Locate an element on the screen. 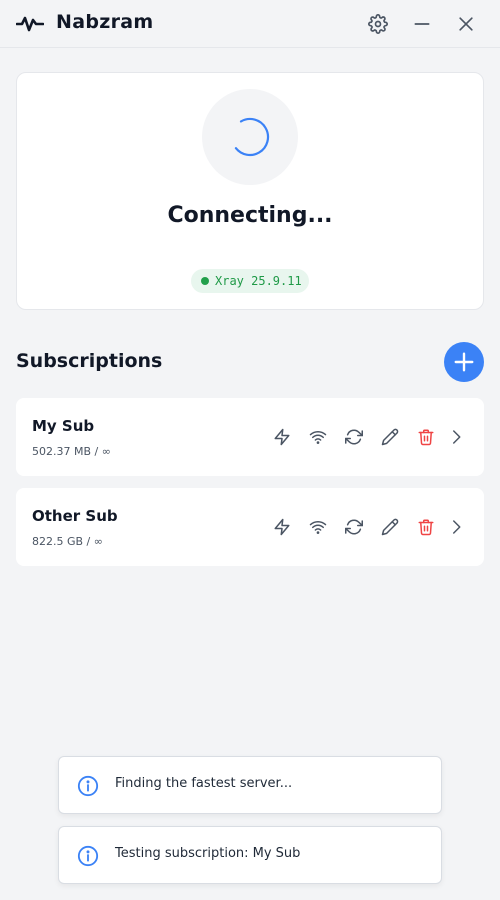 Image resolution: width=500 pixels, height=900 pixels. close-icon is located at coordinates (466, 24).